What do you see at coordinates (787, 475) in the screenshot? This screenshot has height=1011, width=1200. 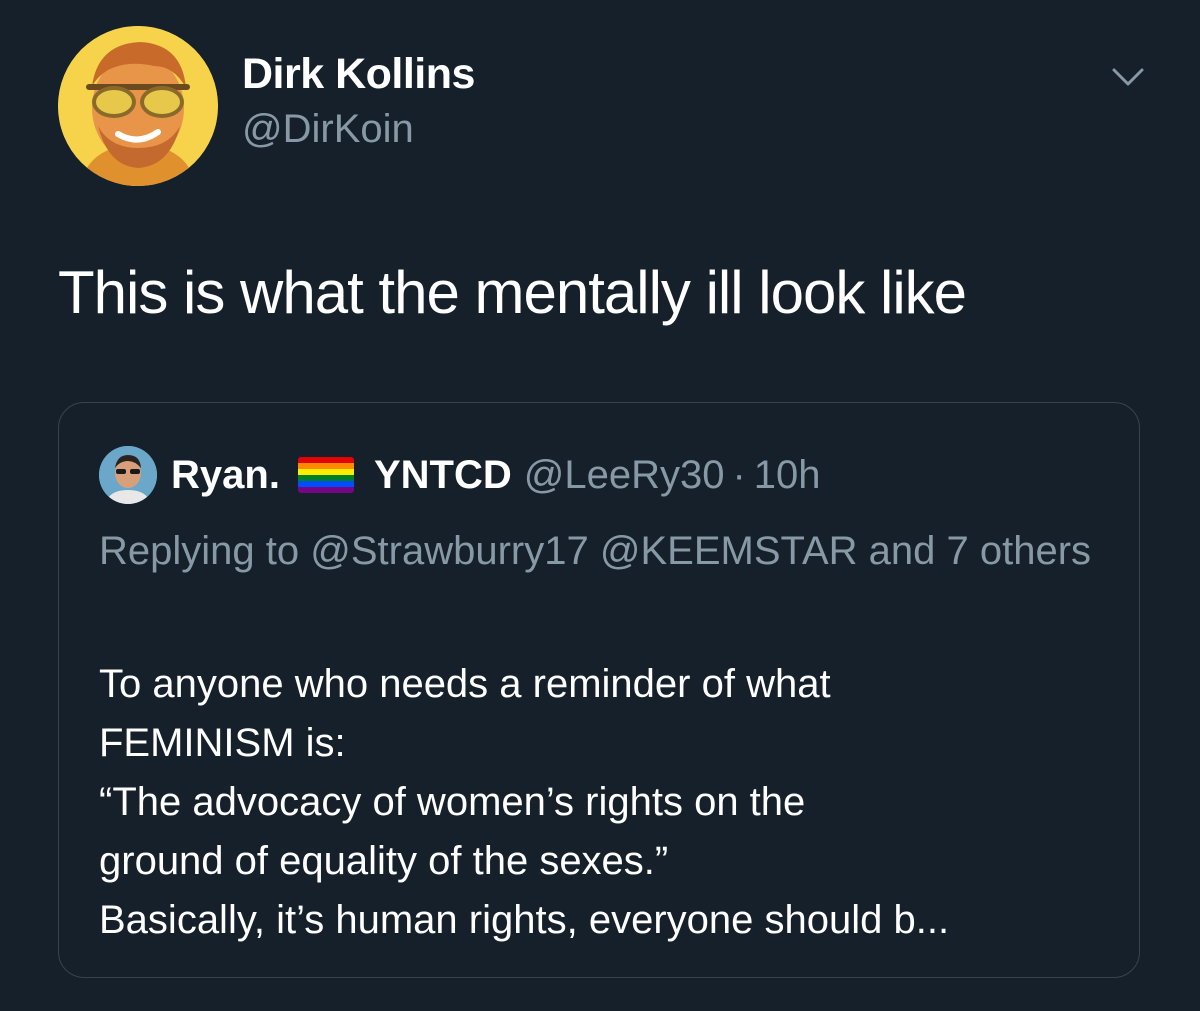 I see `quoted-tweet-time: 10h` at bounding box center [787, 475].